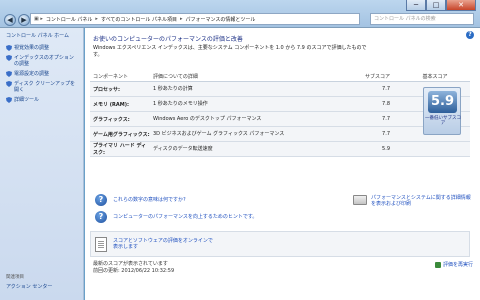  I want to click on row-detail: 3D ビジネスおよびゲーム グラフィックス パフォーマンス, so click(219, 134).